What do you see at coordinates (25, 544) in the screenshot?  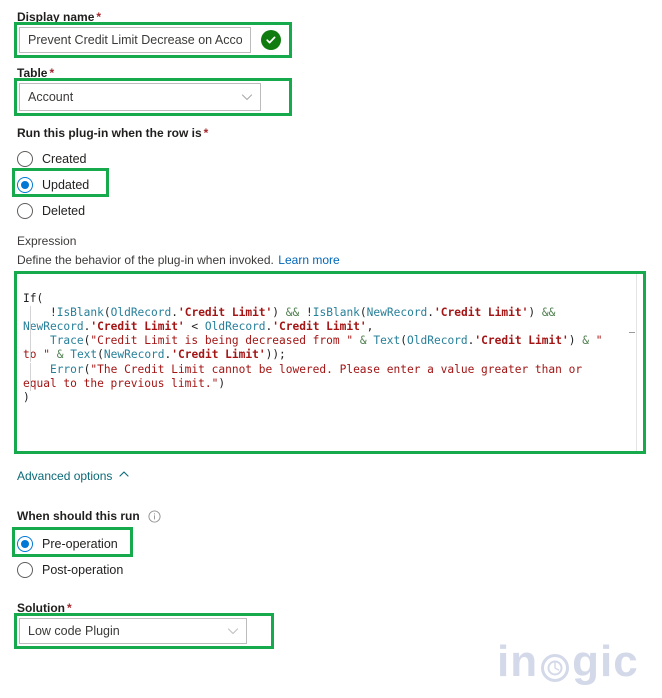 I see `radio-pre-operation-indicator` at bounding box center [25, 544].